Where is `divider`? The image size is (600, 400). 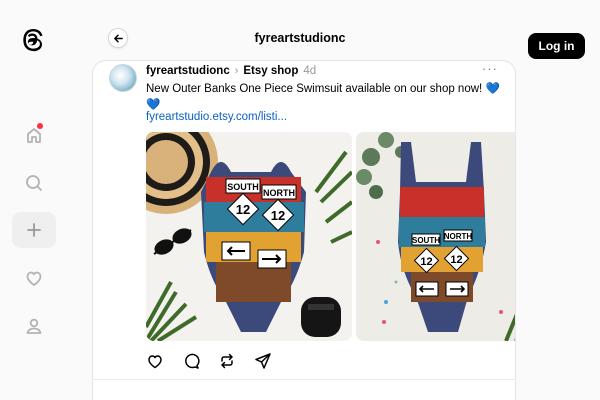
divider is located at coordinates (304, 379).